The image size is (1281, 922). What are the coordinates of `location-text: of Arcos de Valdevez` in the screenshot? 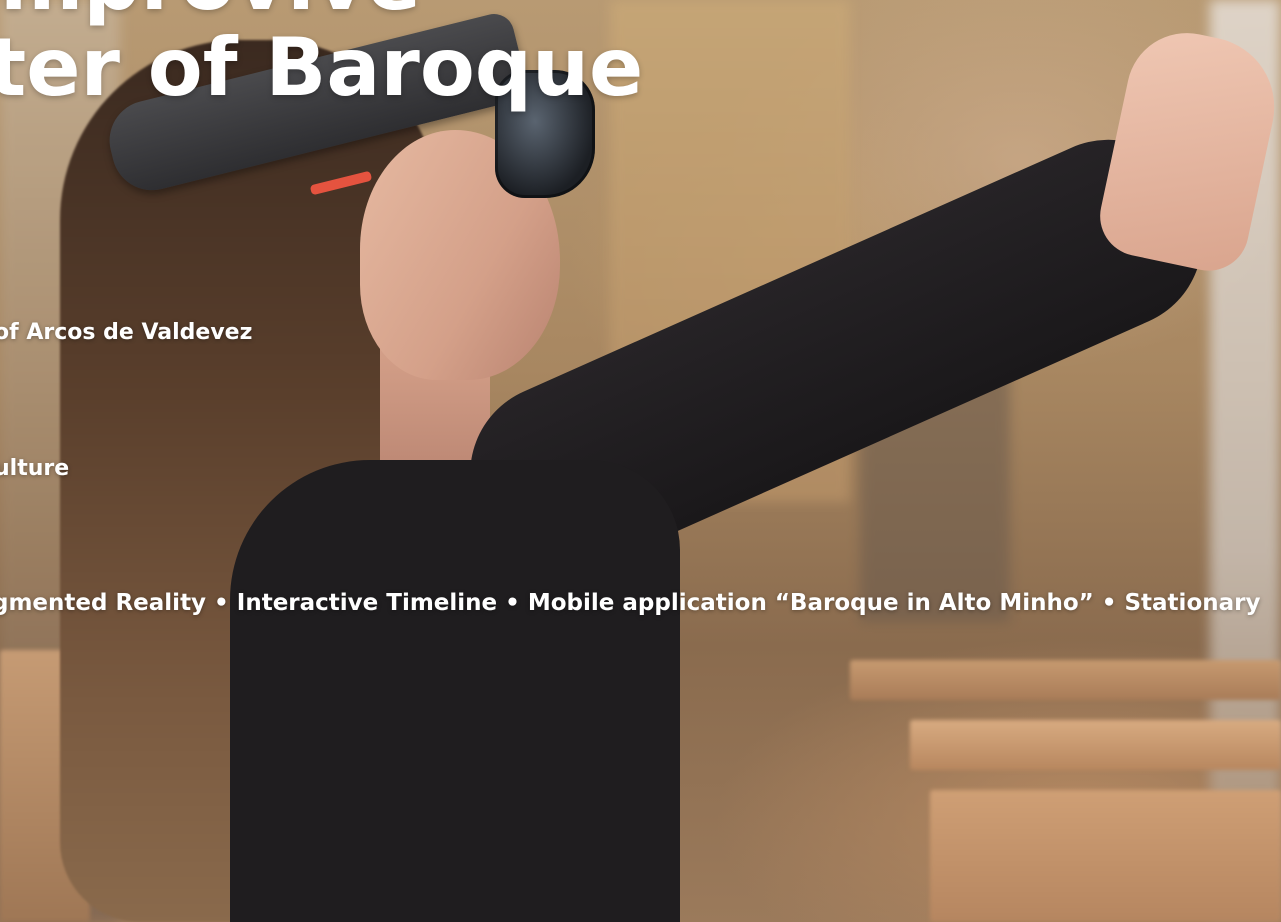 It's located at (126, 332).